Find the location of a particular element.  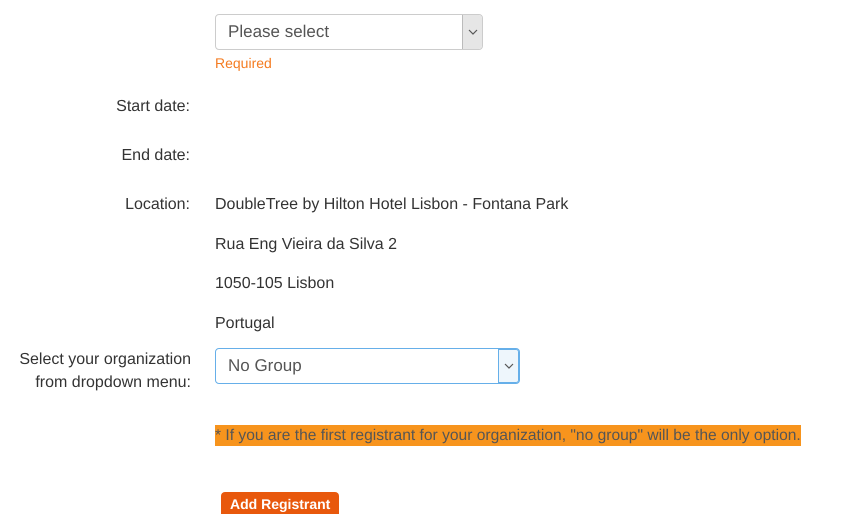

location-text: DoubleTree by Hilton Hotel Lisbon - Fontana Park is located at coordinates (392, 205).